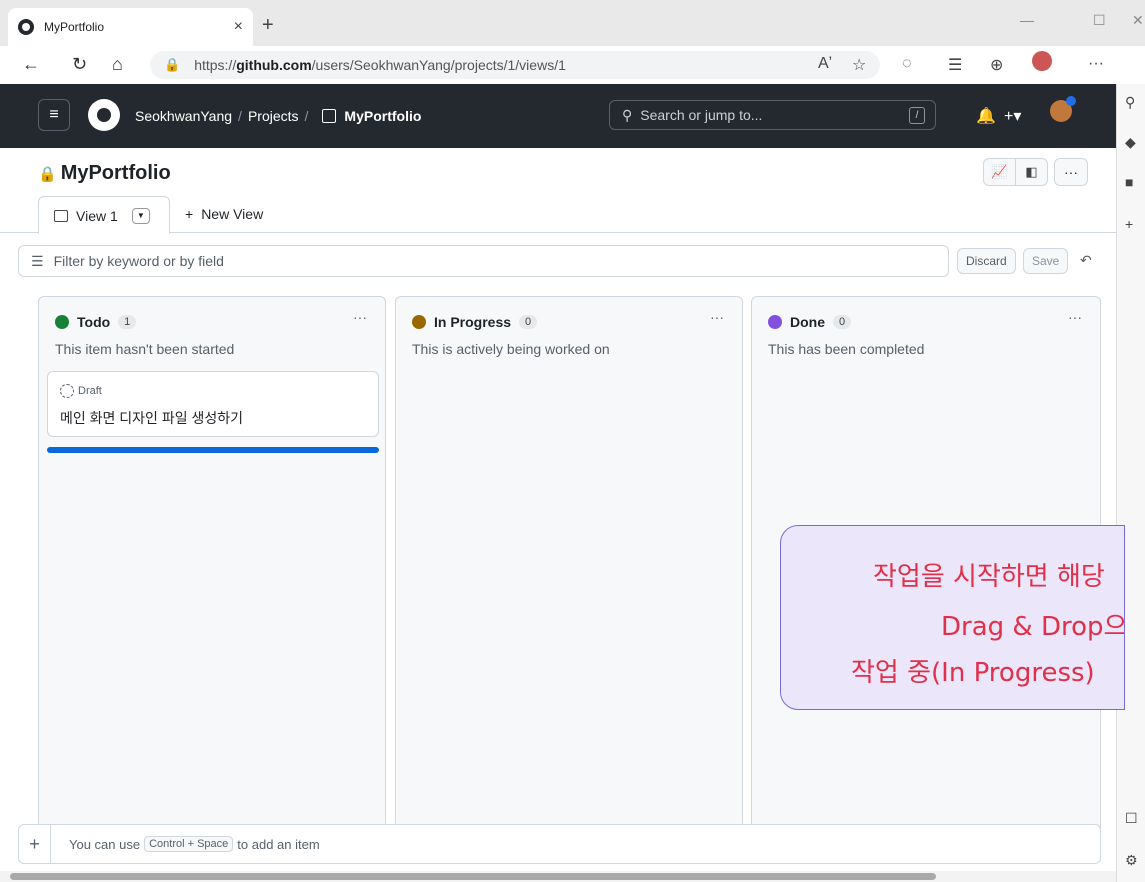 Image resolution: width=1145 pixels, height=882 pixels. I want to click on column-name: Todo, so click(94, 322).